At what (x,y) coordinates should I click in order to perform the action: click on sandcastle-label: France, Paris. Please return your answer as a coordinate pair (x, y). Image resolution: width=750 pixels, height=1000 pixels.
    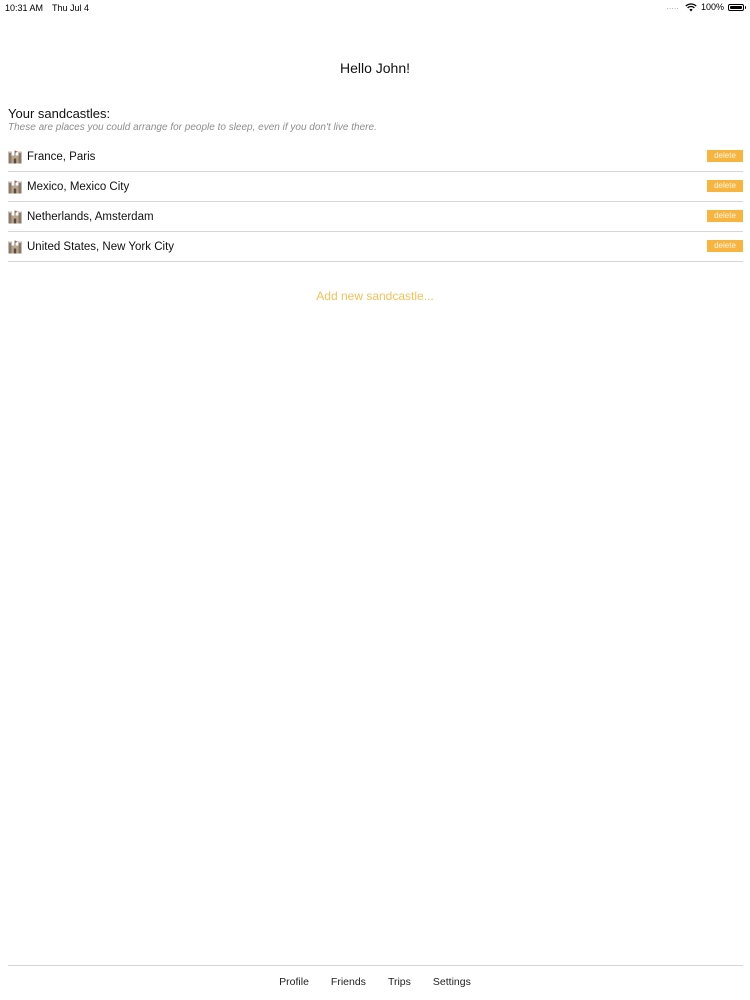
    Looking at the image, I should click on (61, 156).